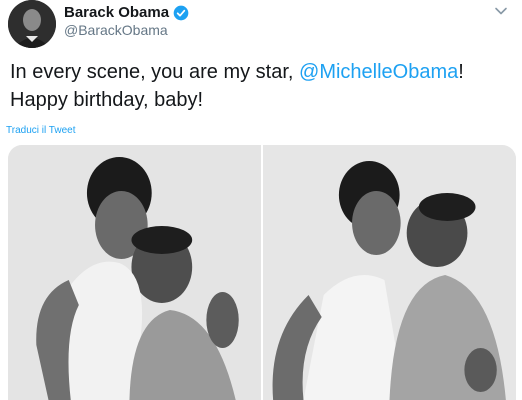 The width and height of the screenshot is (522, 400). I want to click on author-display-name: Barack Obama, so click(116, 12).